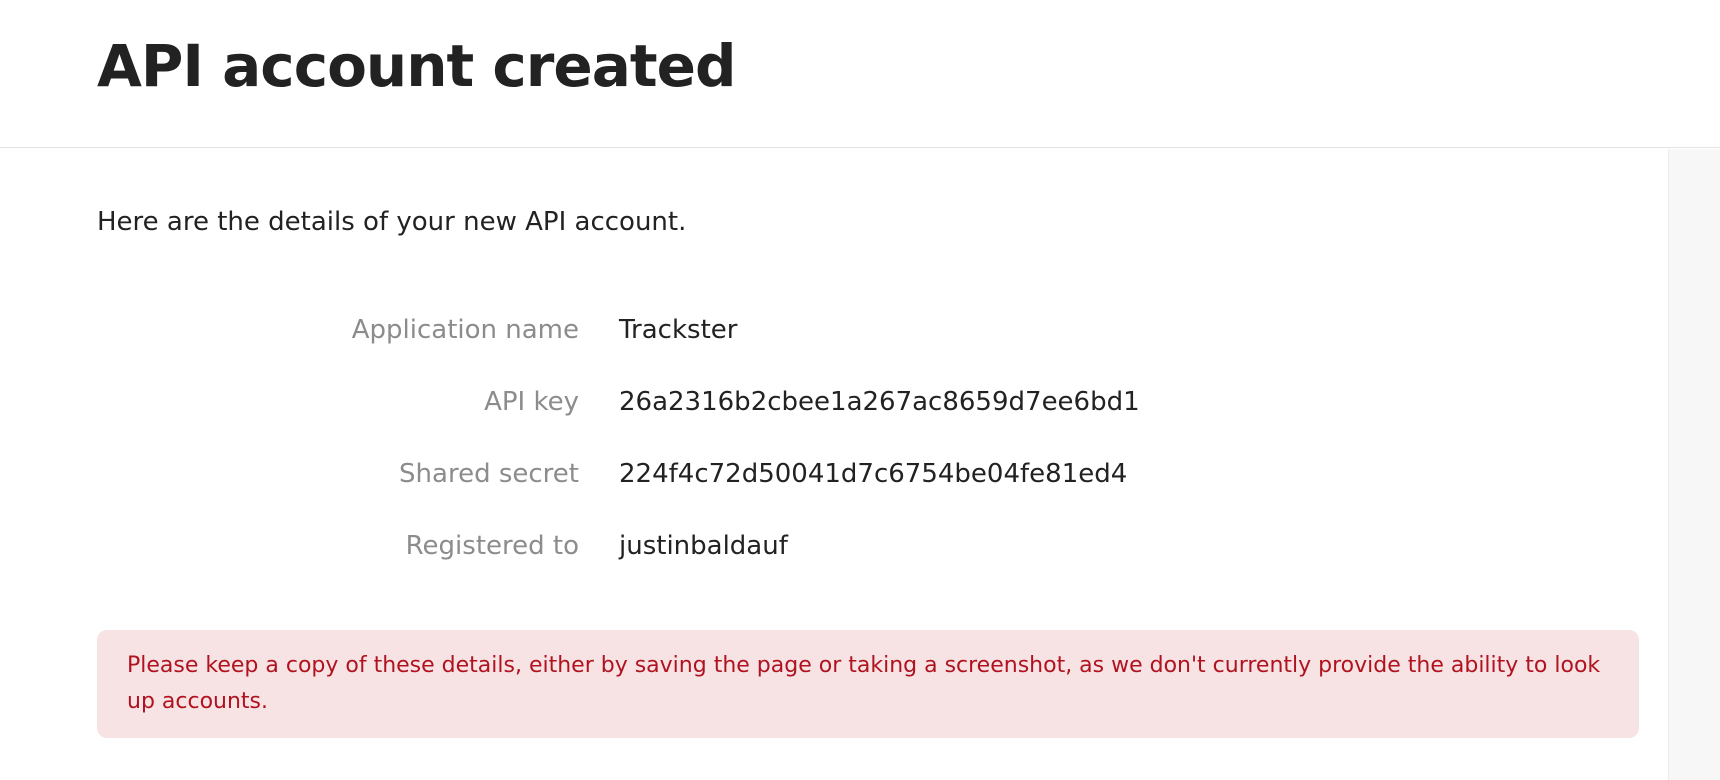  What do you see at coordinates (873, 474) in the screenshot?
I see `detail-value-shared-secret: 224f4c72d50041d7c6754be04fe81ed4` at bounding box center [873, 474].